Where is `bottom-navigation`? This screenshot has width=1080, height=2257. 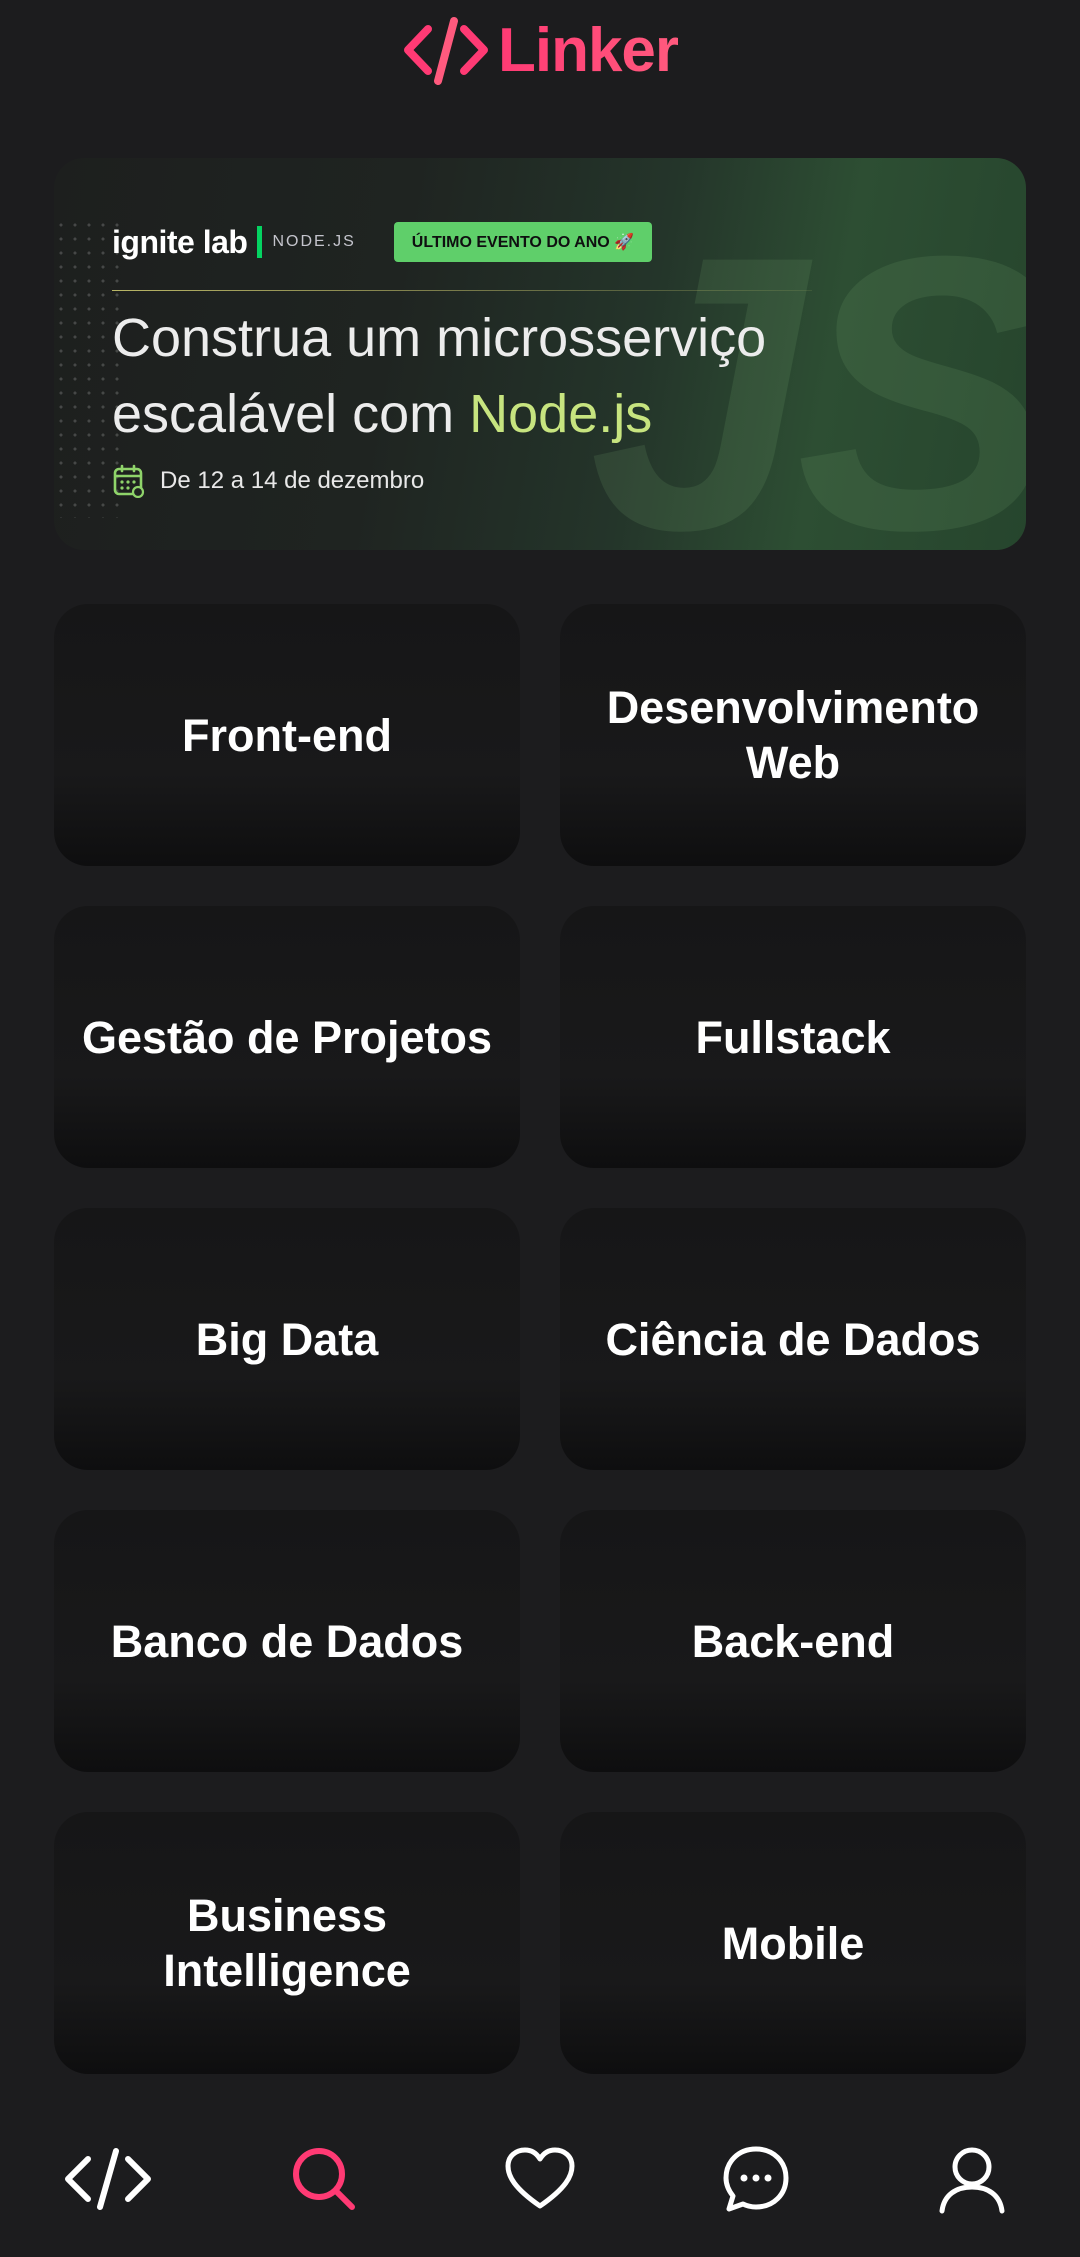
bottom-navigation is located at coordinates (540, 2178).